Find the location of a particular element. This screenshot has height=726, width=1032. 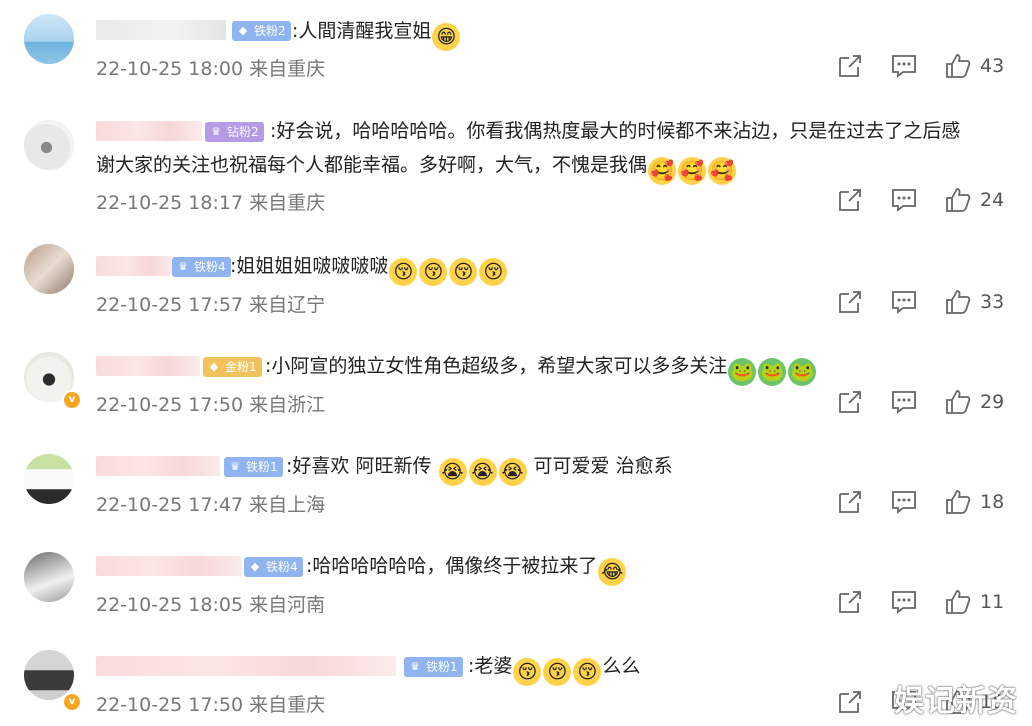

comment-text-part: :人間清醒我宣姐 is located at coordinates (362, 31).